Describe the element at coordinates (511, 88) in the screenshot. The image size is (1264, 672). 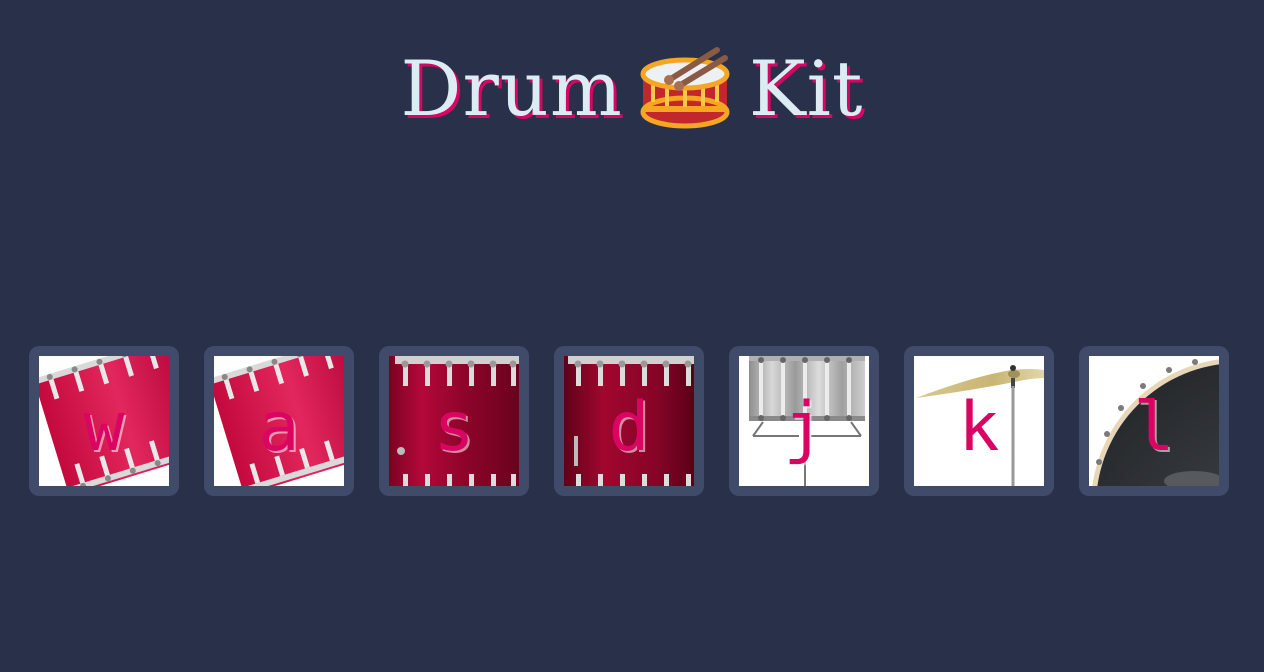
I see `title-word-drum: Drum` at that location.